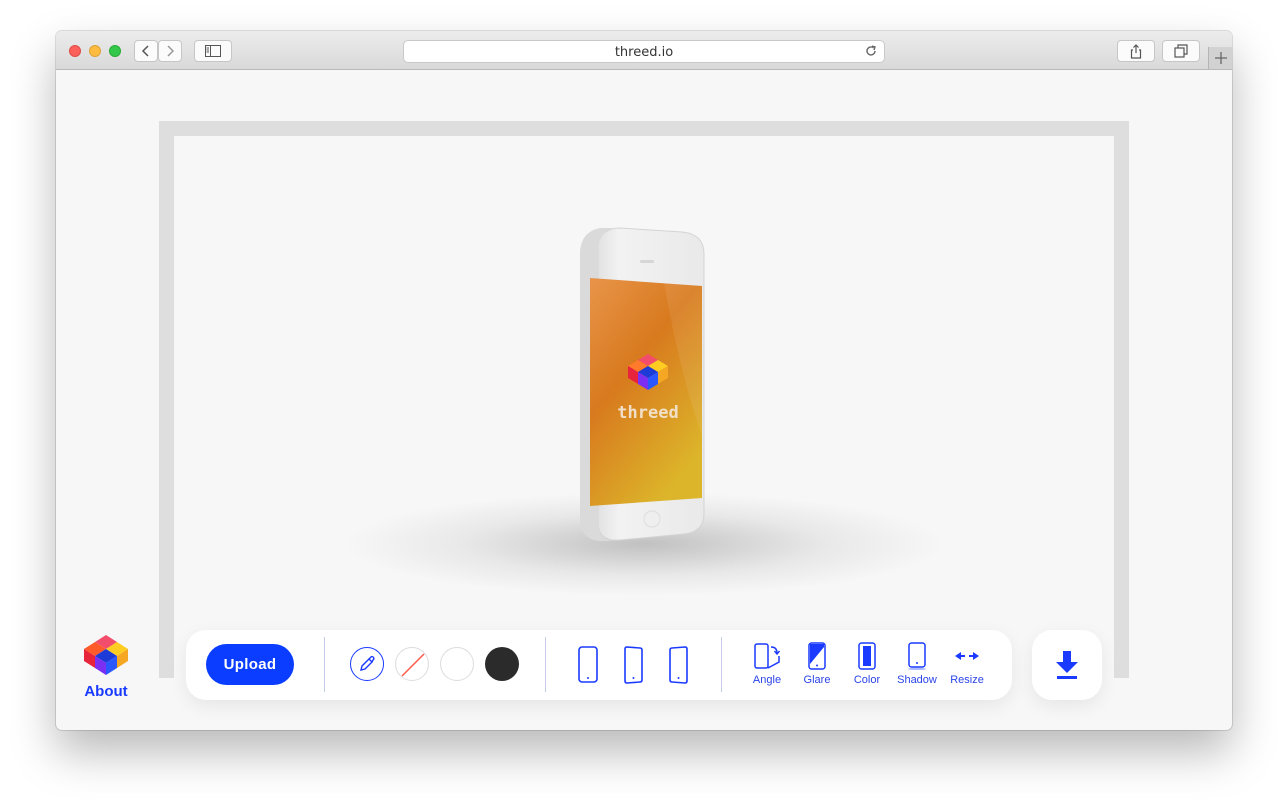 The height and width of the screenshot is (810, 1288). I want to click on glare-icon, so click(817, 656).